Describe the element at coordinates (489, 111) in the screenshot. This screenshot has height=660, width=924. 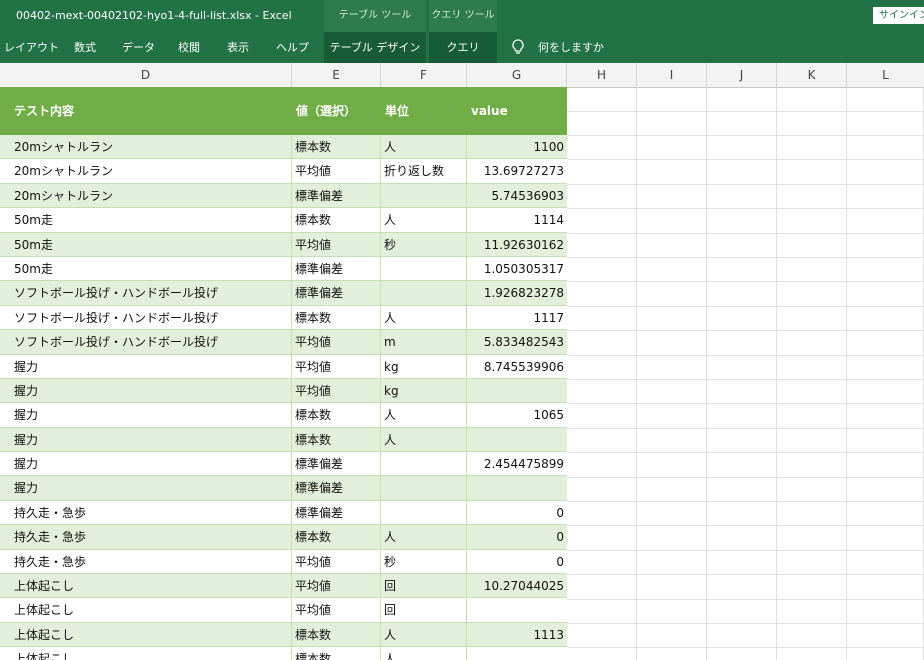
I see `header-value: value` at that location.